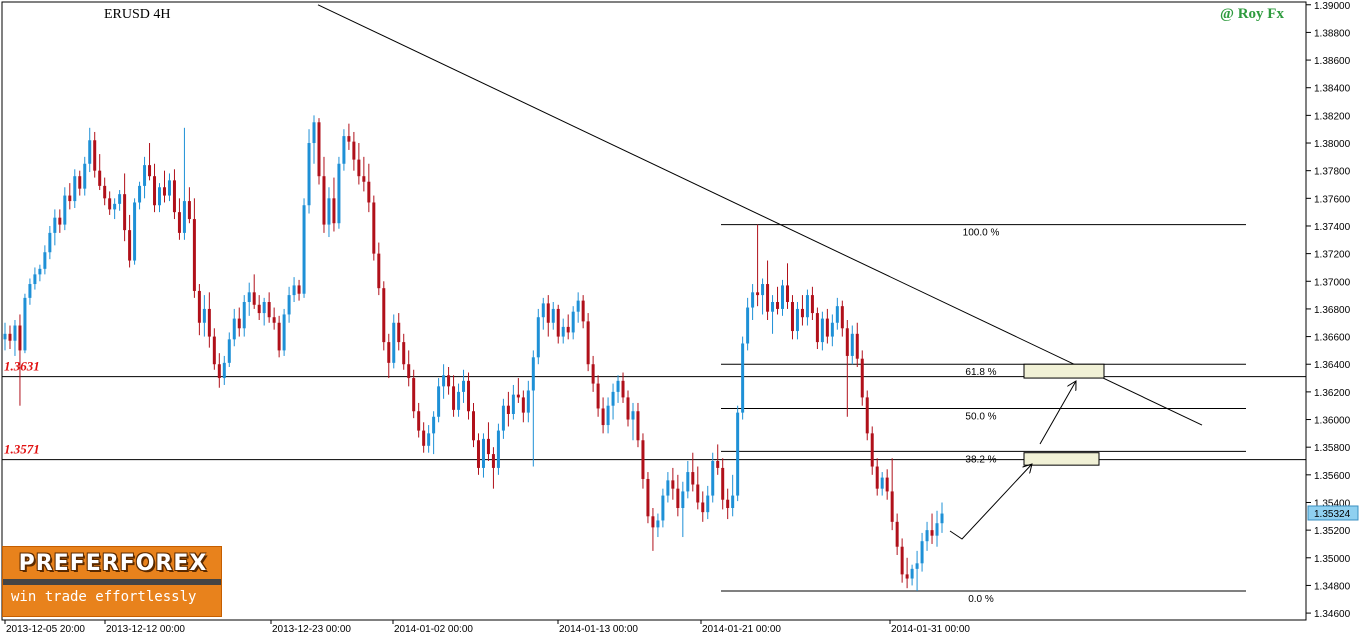 This screenshot has width=1360, height=637. Describe the element at coordinates (1332, 393) in the screenshot. I see `y-tick-label: 1.36200` at that location.